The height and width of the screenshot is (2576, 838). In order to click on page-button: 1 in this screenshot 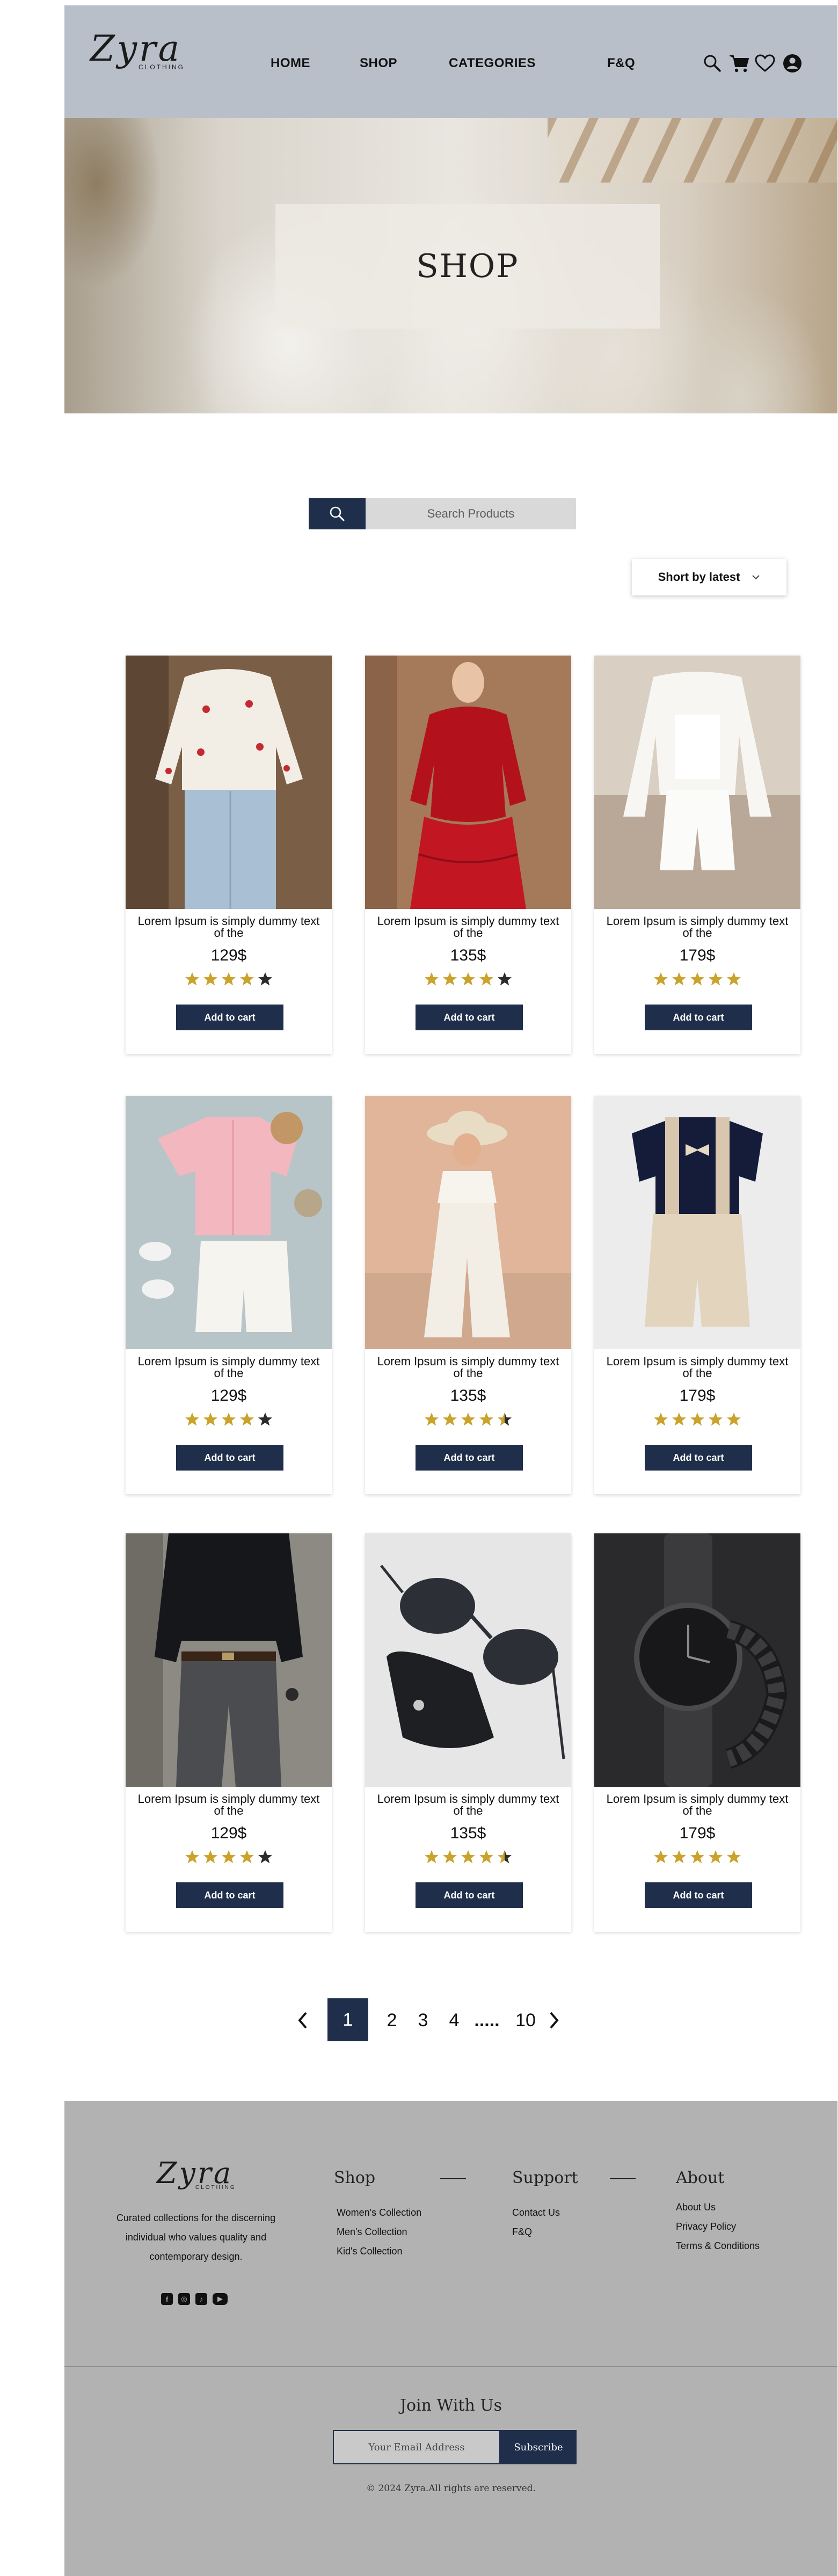, I will do `click(347, 2019)`.